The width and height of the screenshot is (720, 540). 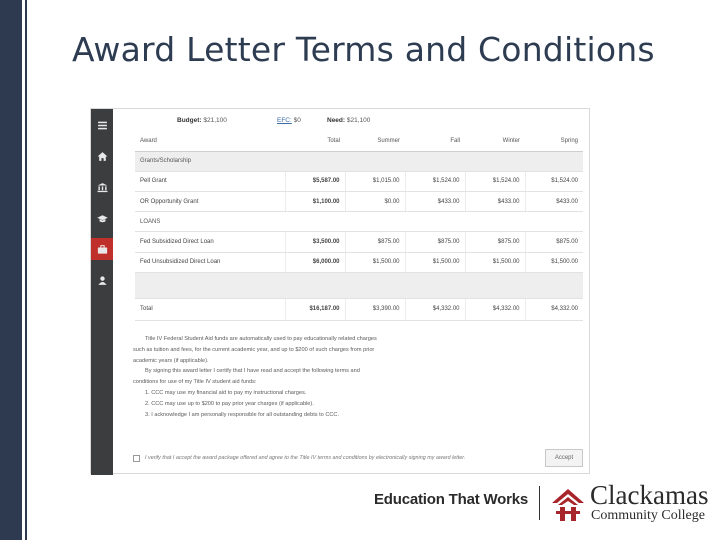 I want to click on budget-summary-item: Budget: $21,100, so click(x=202, y=120).